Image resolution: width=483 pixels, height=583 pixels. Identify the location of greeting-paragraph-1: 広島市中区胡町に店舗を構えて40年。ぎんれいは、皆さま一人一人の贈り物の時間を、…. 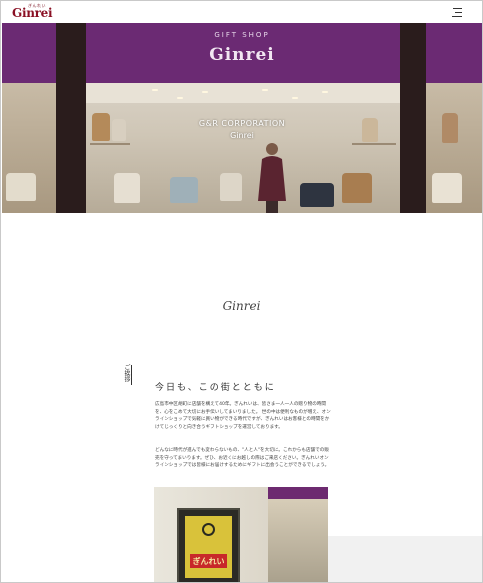
(243, 416).